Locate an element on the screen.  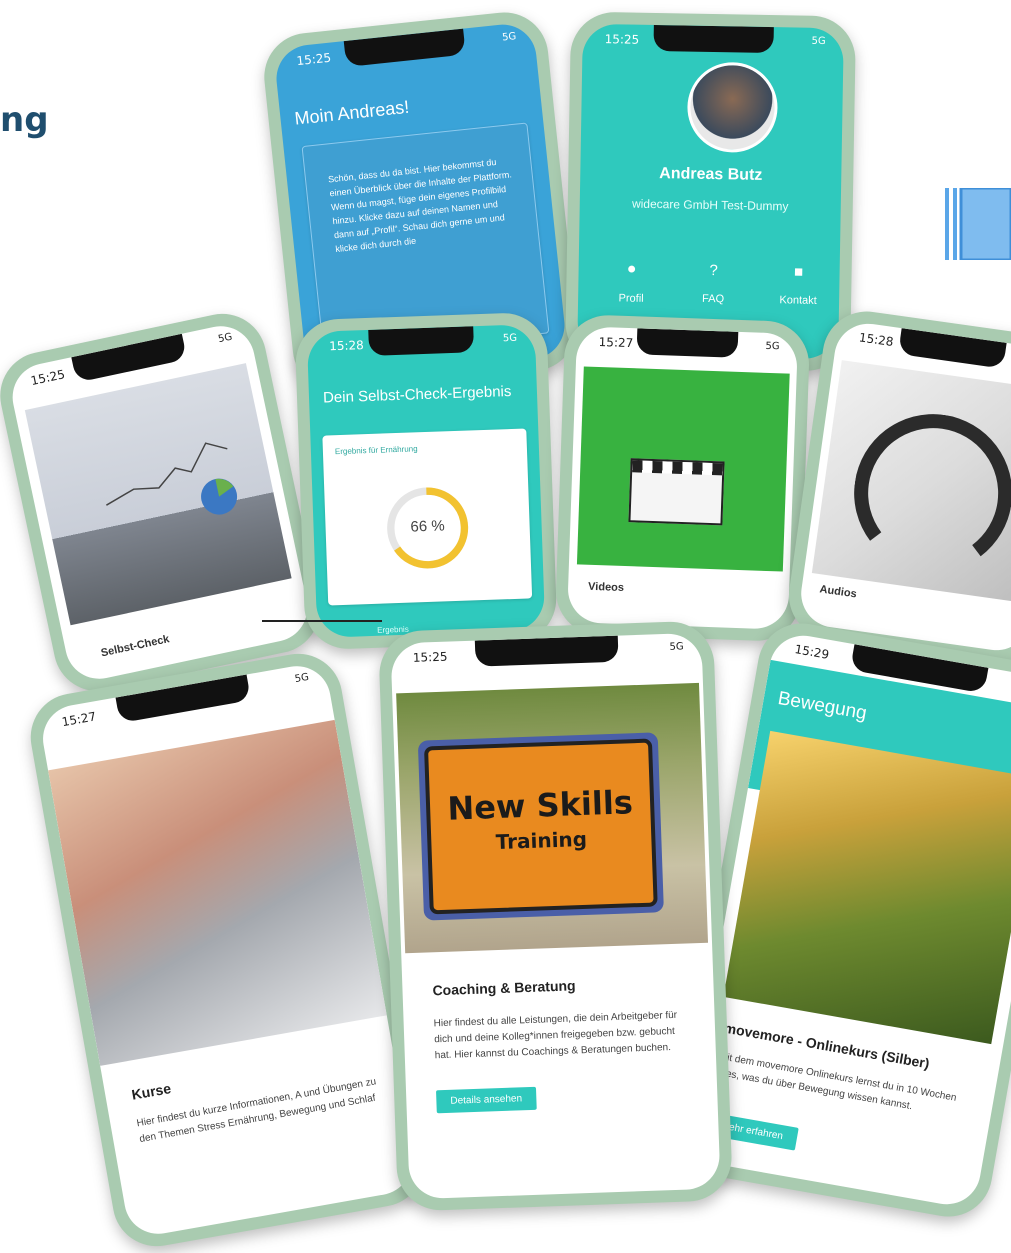
road-sign: New Skills Training is located at coordinates (540, 826).